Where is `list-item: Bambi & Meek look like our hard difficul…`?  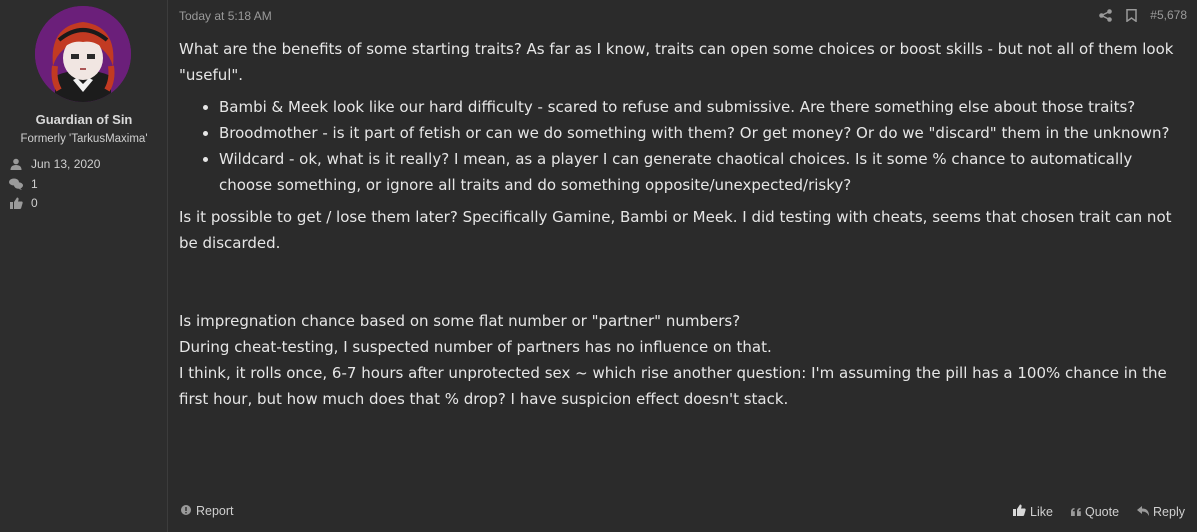 list-item: Bambi & Meek look like our hard difficul… is located at coordinates (702, 107).